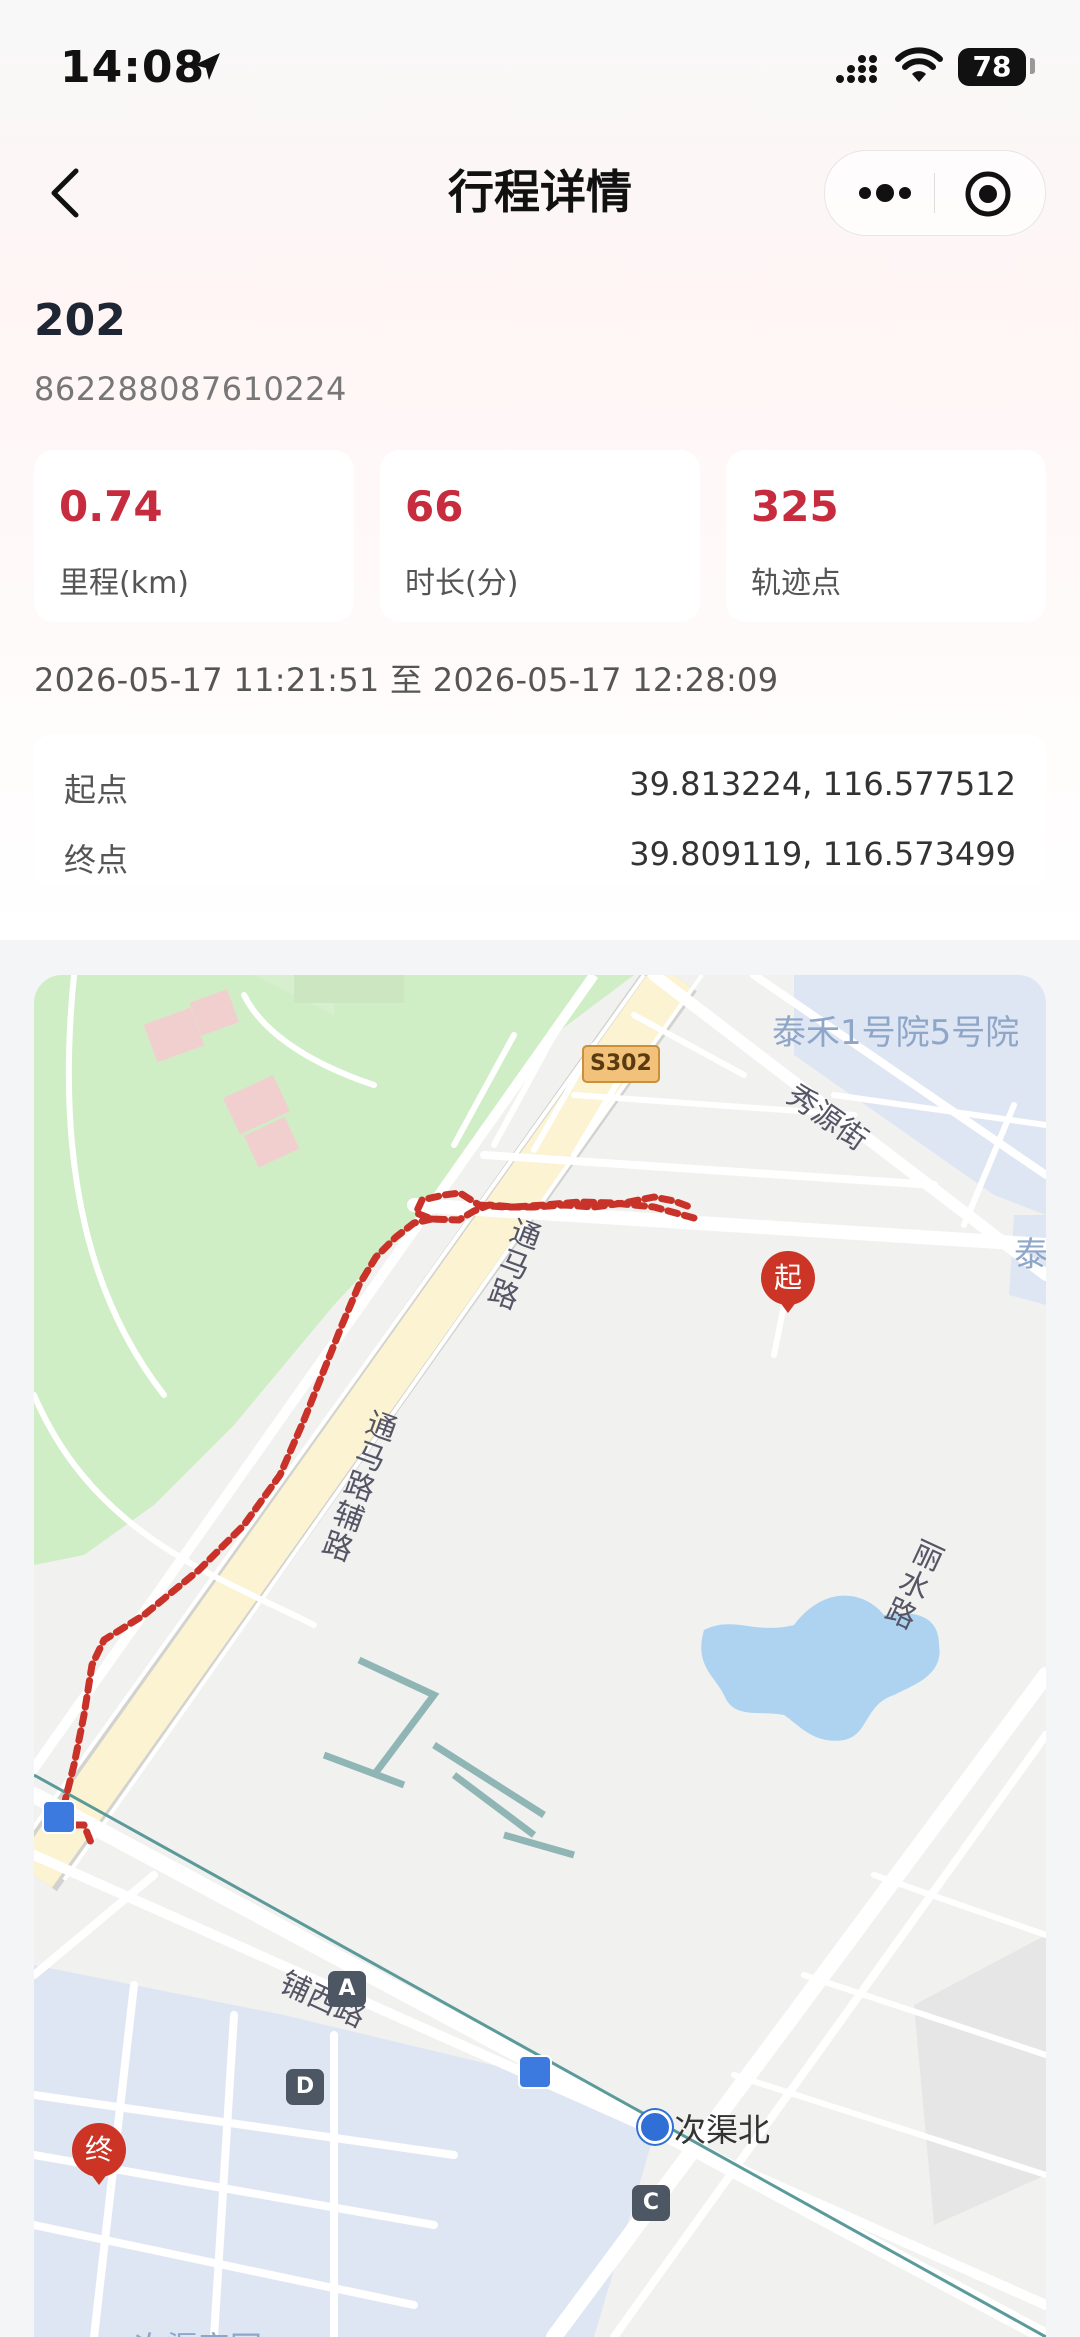  What do you see at coordinates (540, 536) in the screenshot?
I see `stat-card-duration: 66 时长(分)` at bounding box center [540, 536].